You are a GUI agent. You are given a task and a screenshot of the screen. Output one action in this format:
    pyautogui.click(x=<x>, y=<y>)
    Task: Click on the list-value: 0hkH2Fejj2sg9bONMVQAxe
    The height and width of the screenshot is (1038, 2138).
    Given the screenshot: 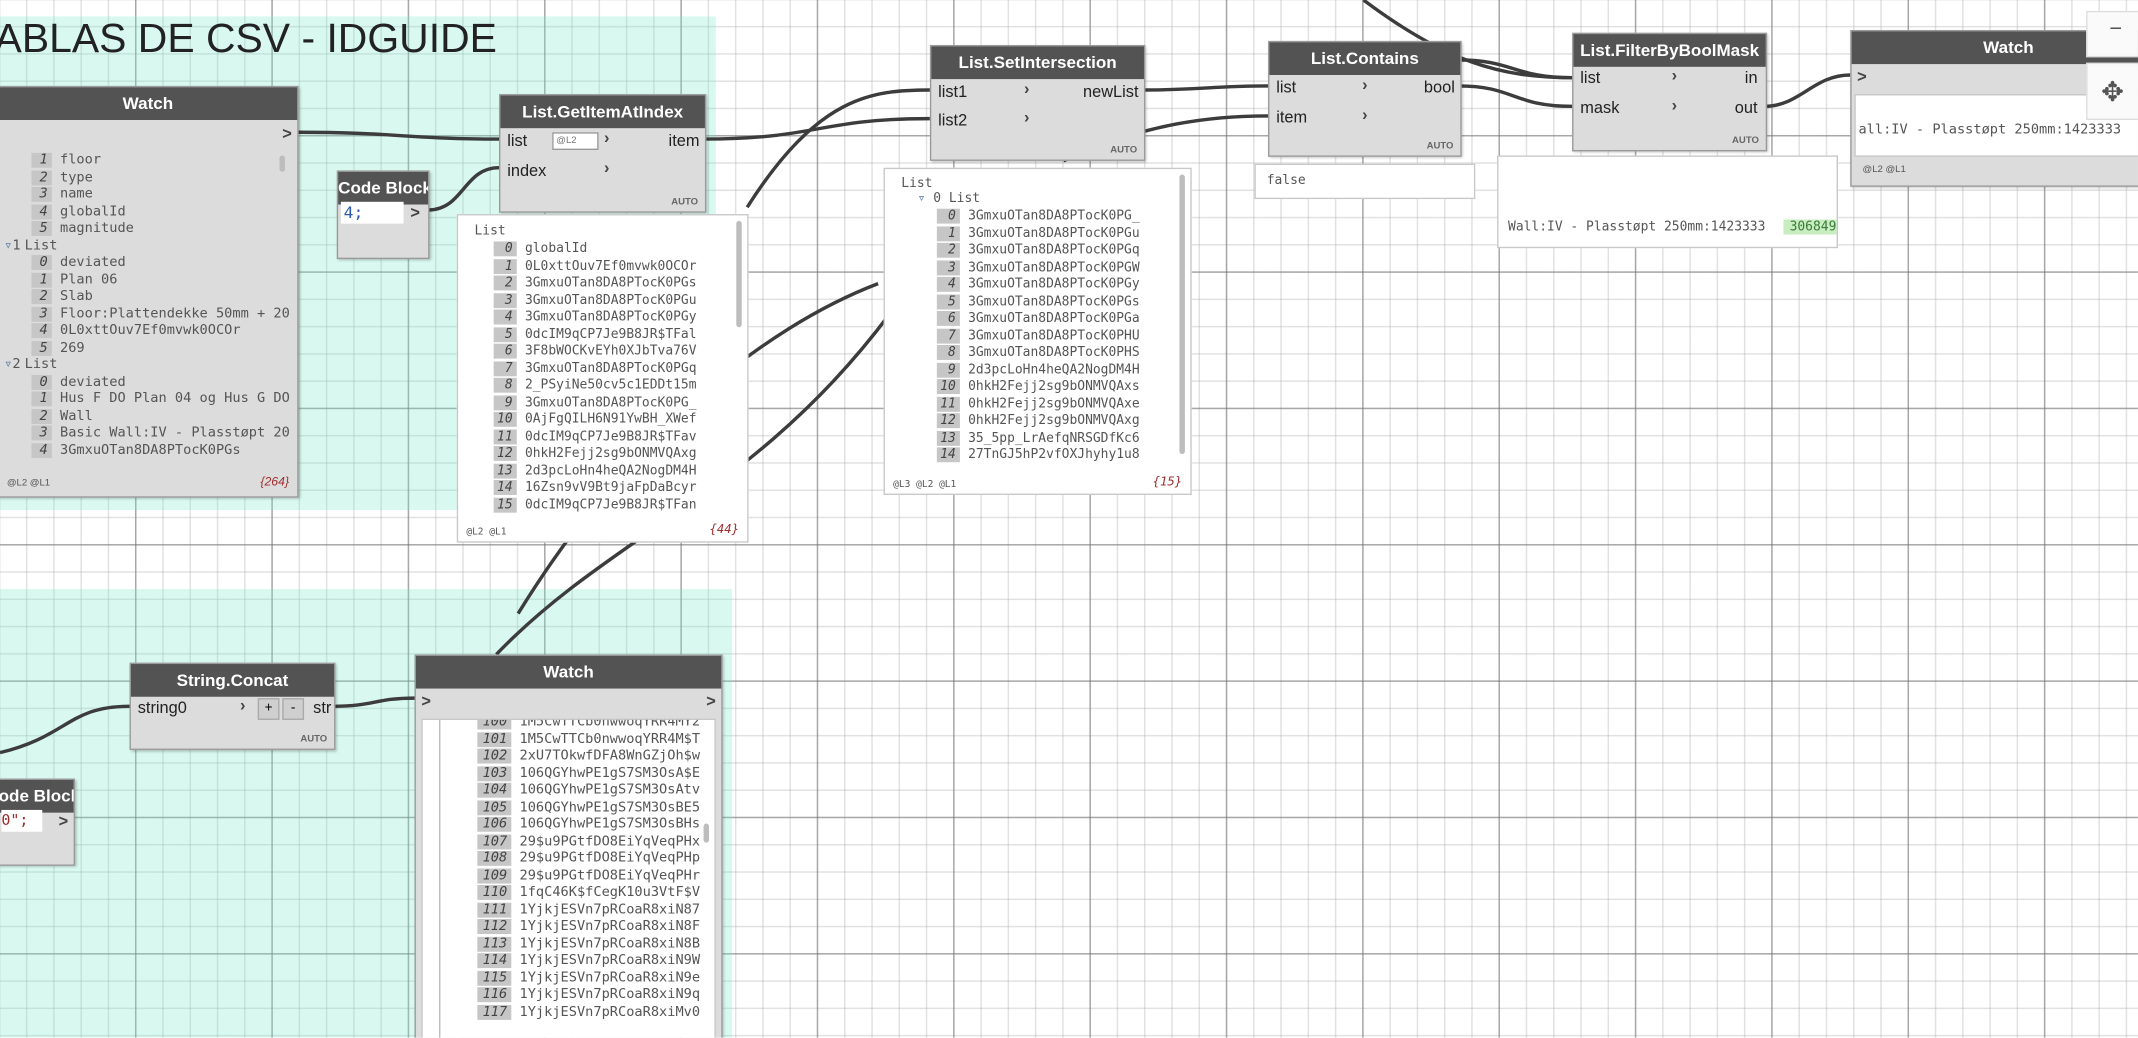 What is the action you would take?
    pyautogui.click(x=1054, y=404)
    